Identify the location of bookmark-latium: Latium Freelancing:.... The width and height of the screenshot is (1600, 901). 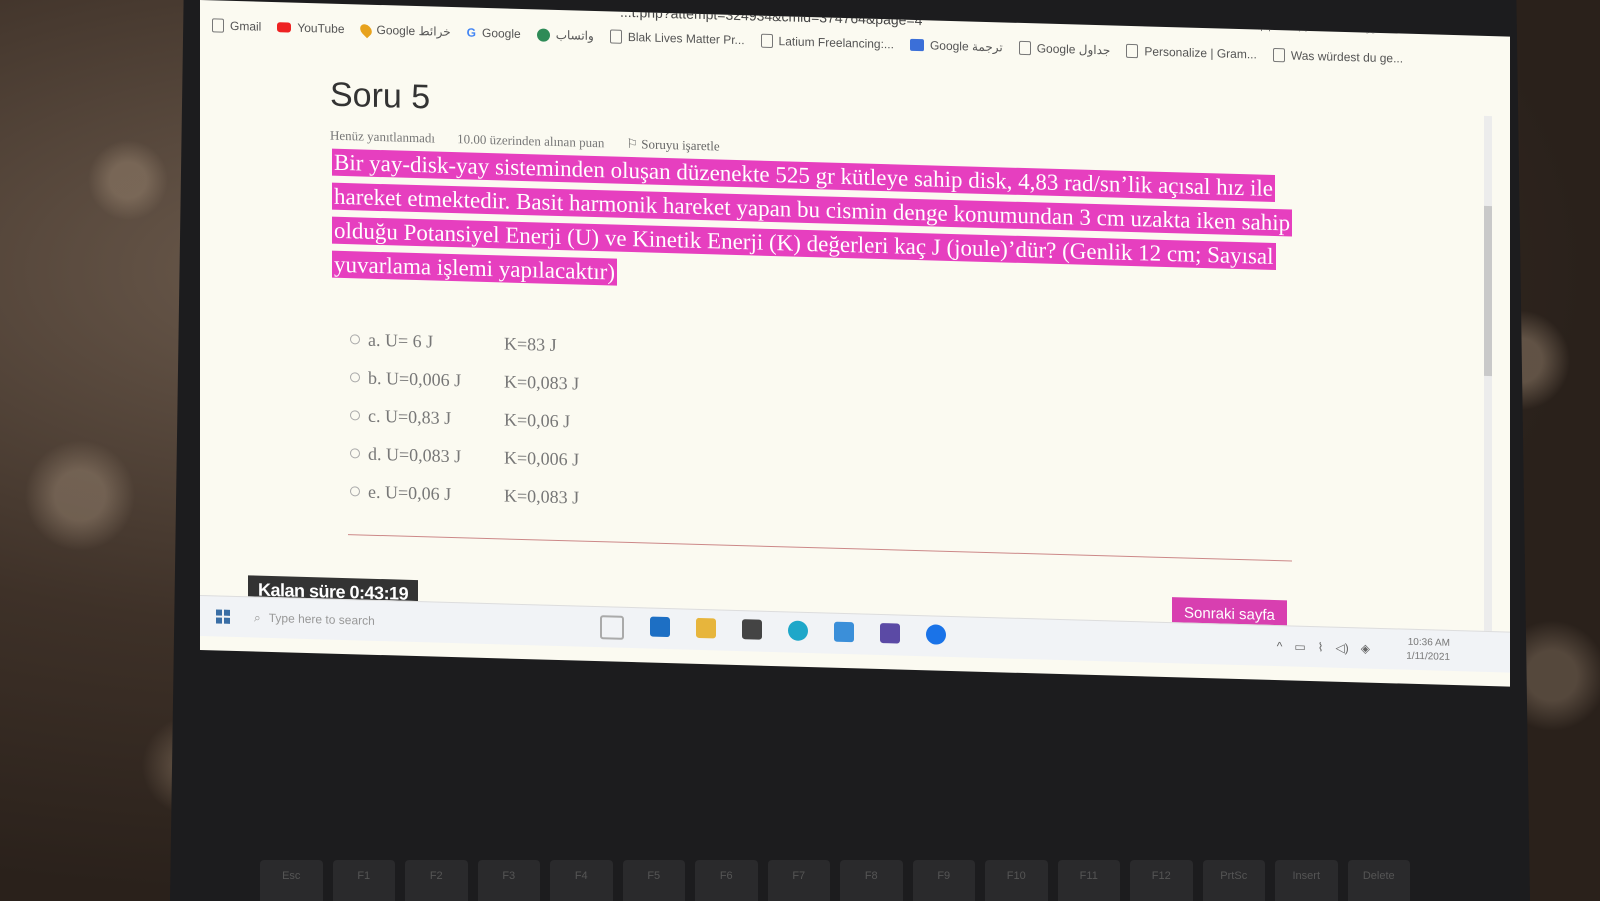
(827, 42).